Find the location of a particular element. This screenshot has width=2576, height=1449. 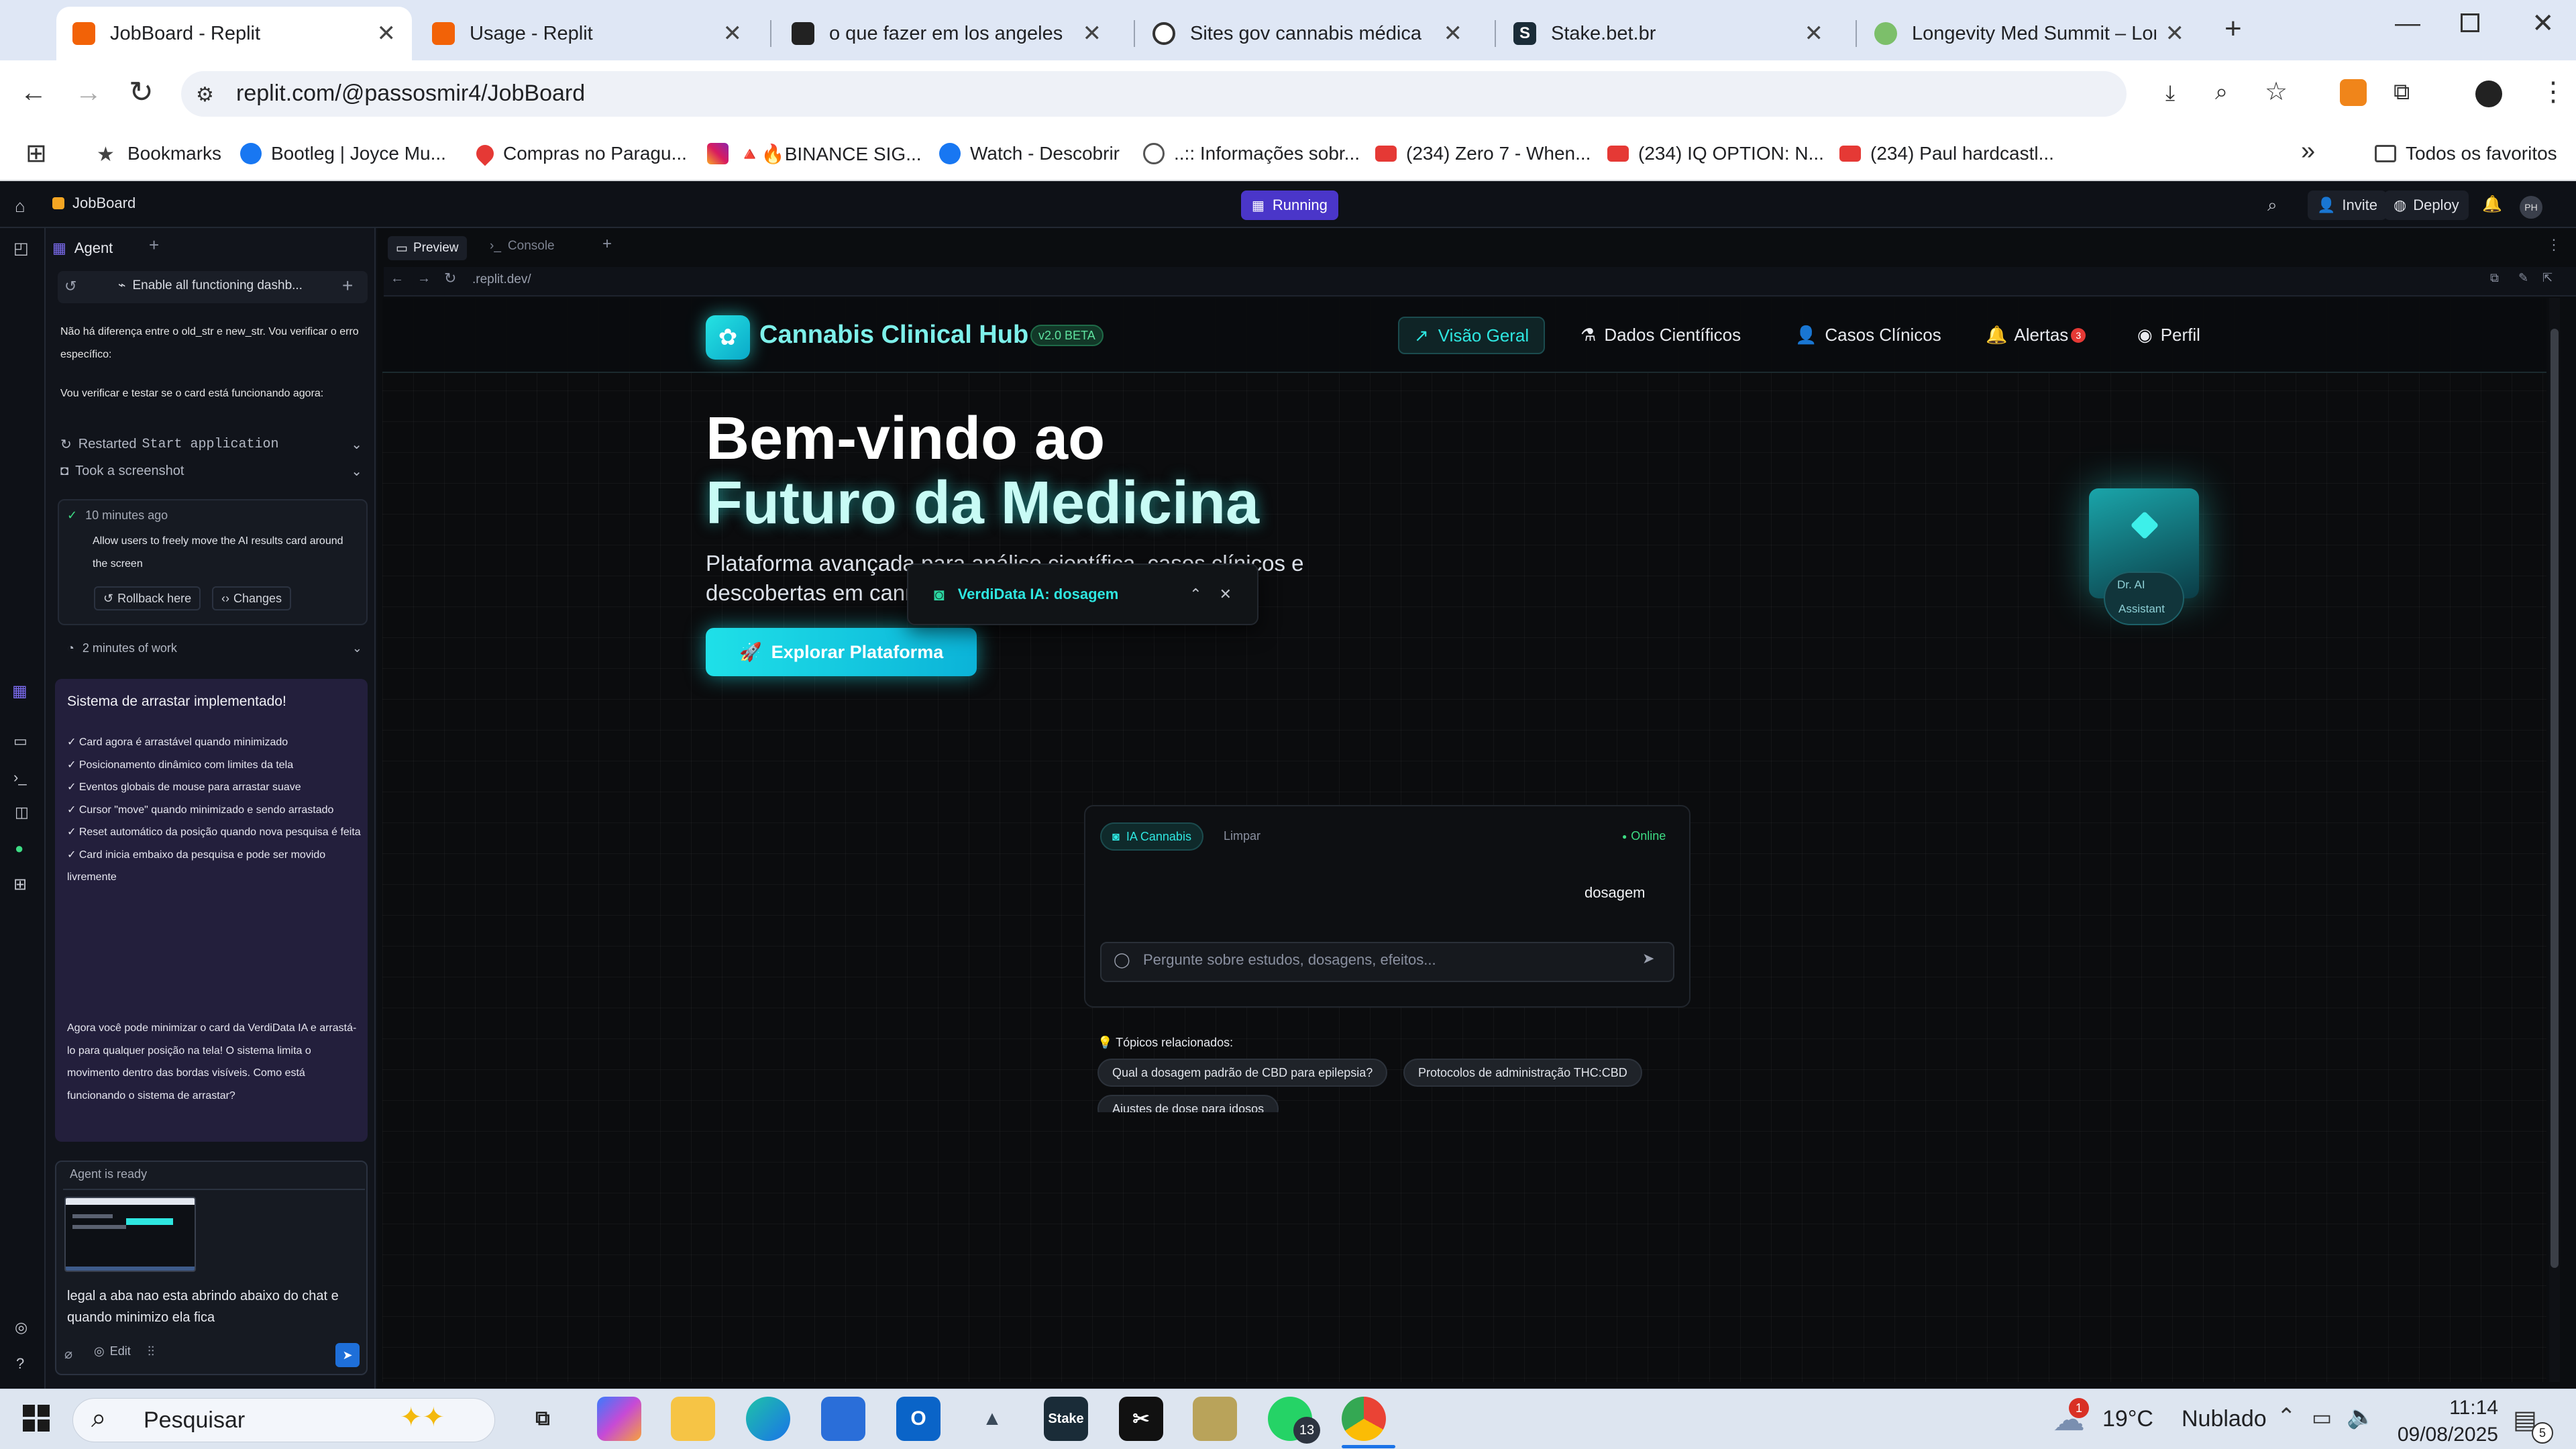

site-settings-icon: ⚙ is located at coordinates (205, 95).